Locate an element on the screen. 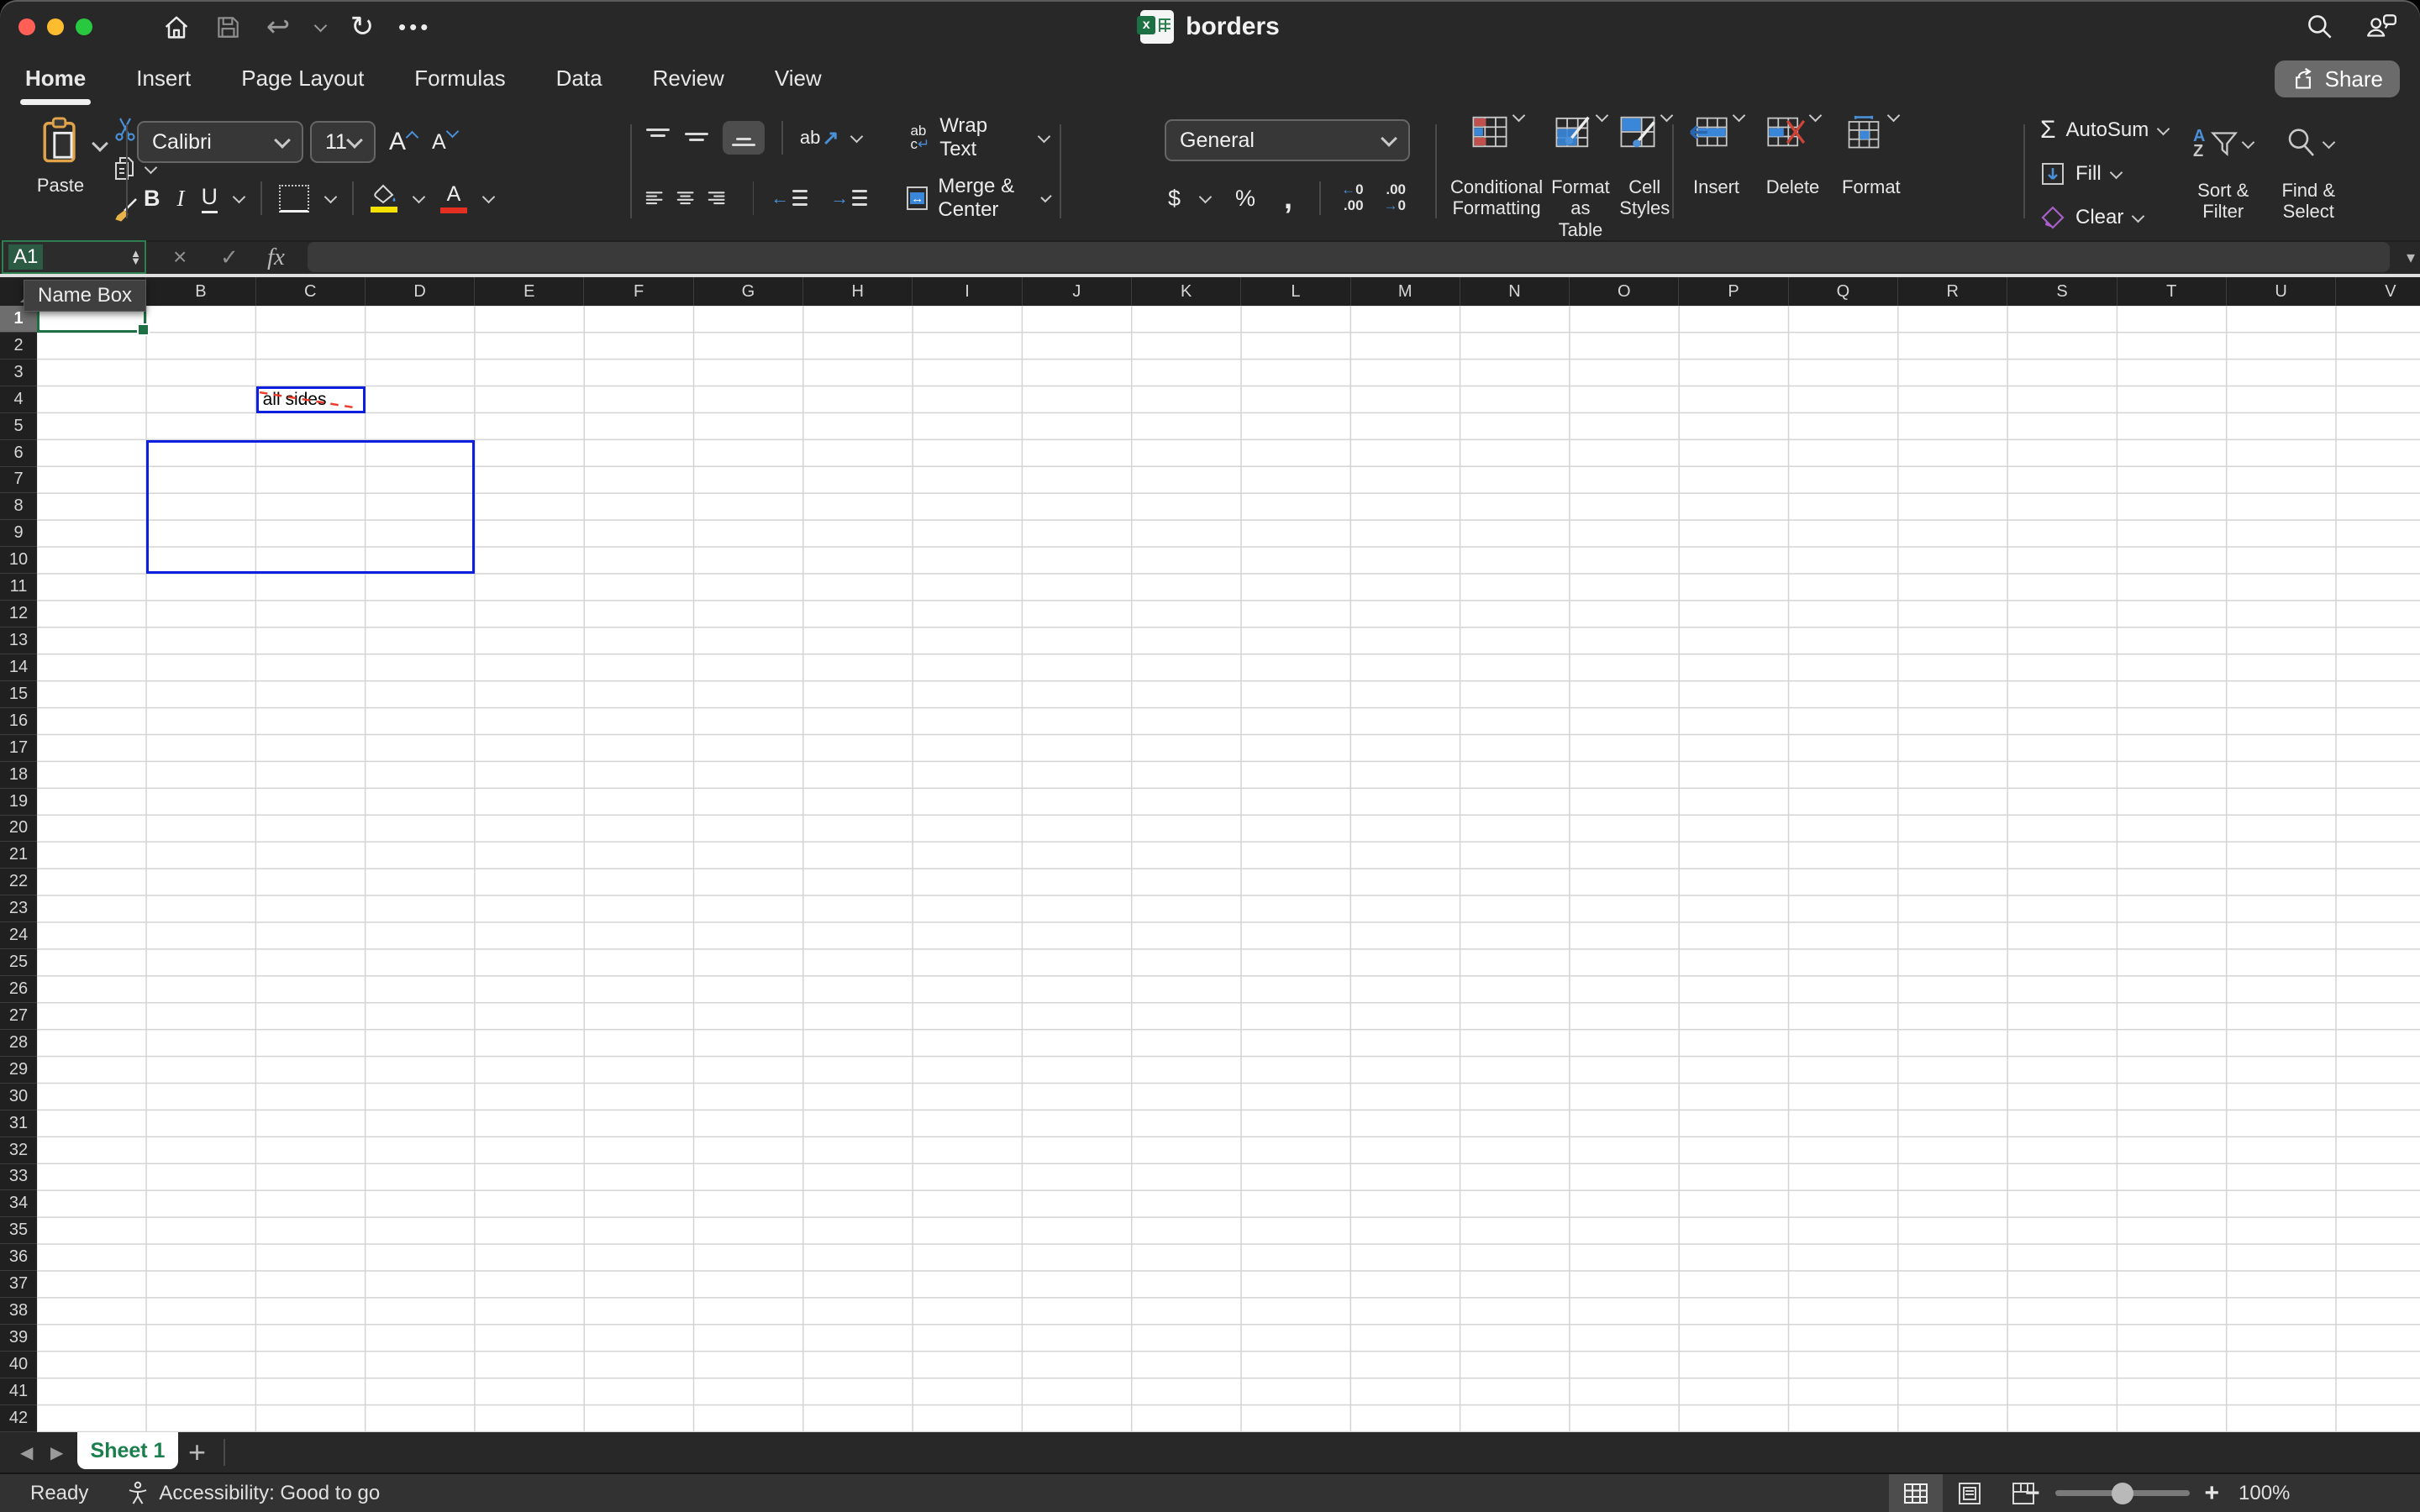 Image resolution: width=2420 pixels, height=1512 pixels. fill-color-button is located at coordinates (384, 198).